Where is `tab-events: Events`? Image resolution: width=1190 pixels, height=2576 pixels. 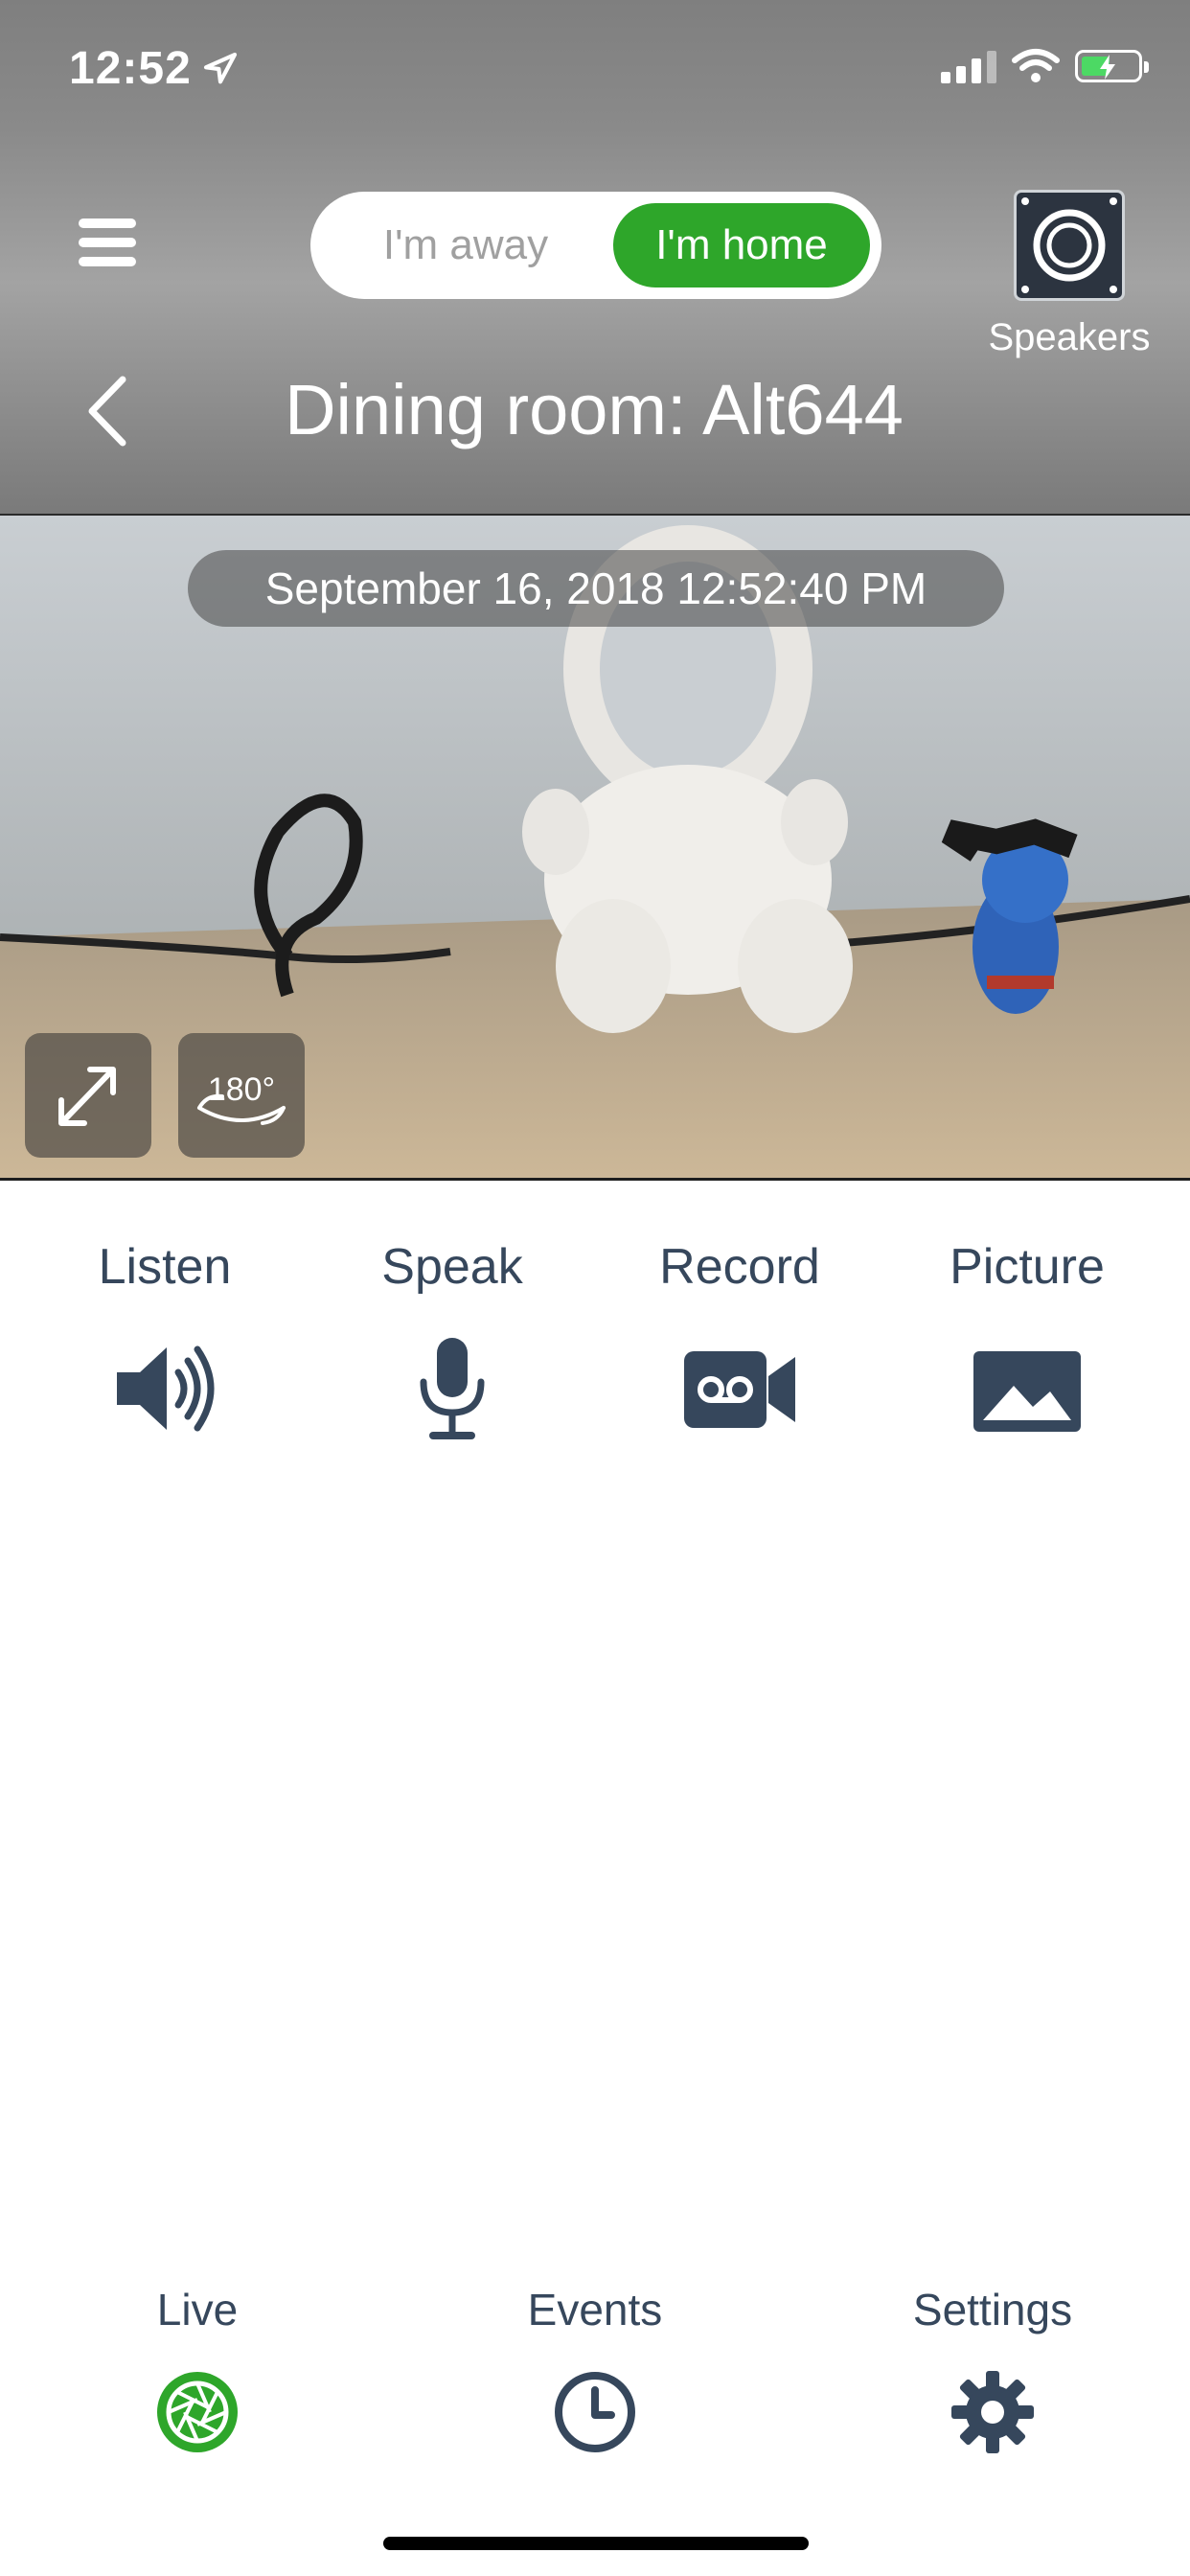 tab-events: Events is located at coordinates (595, 2371).